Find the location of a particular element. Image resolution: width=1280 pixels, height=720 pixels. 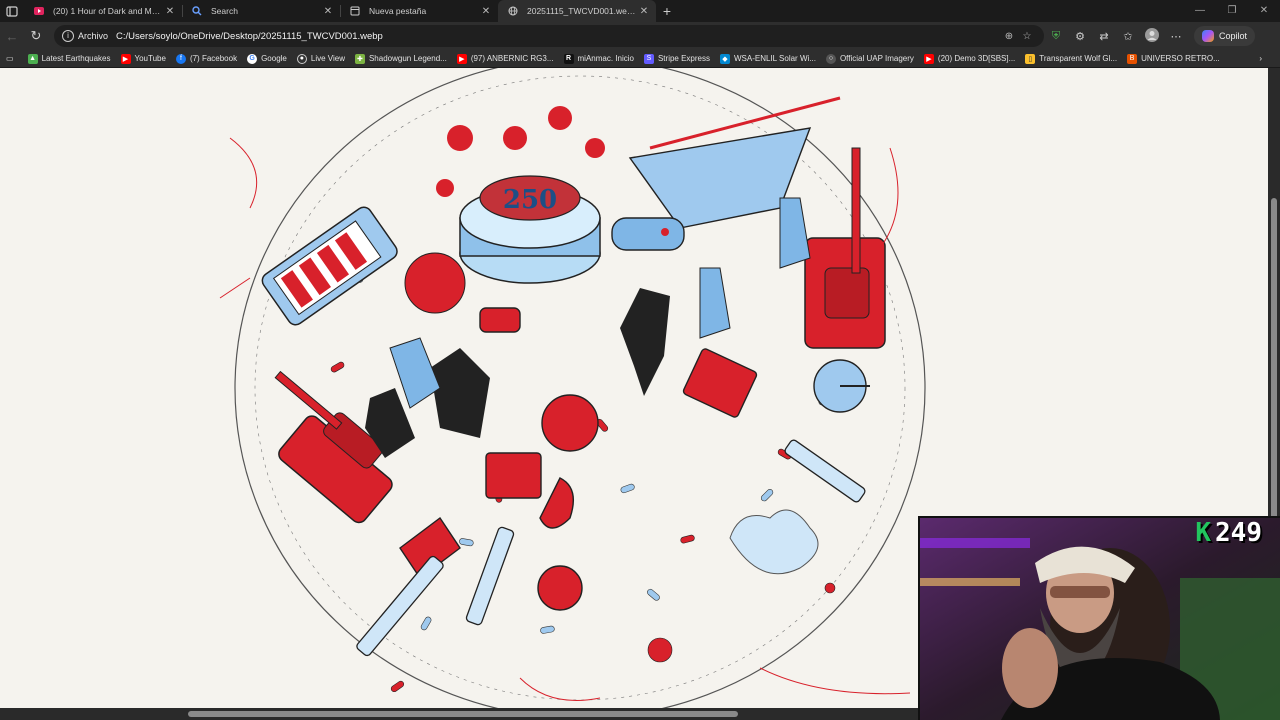

back-button: ← is located at coordinates (12, 36).